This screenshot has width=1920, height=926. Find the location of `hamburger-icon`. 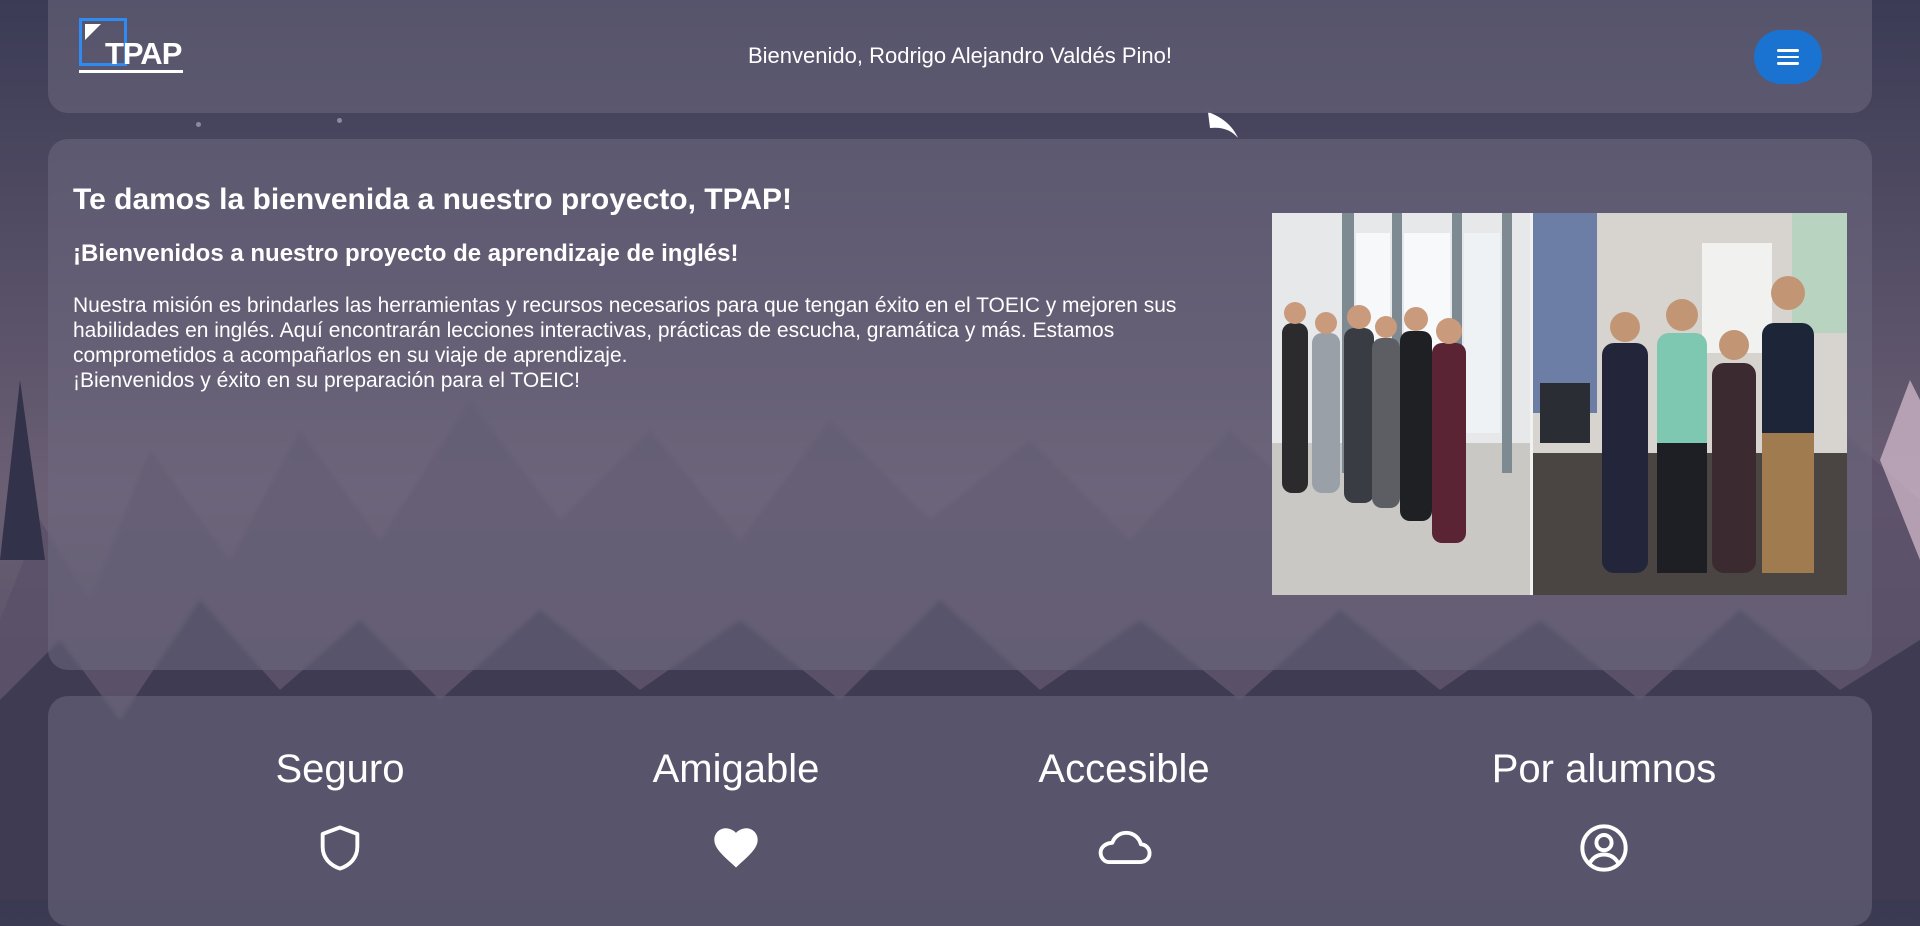

hamburger-icon is located at coordinates (1788, 57).